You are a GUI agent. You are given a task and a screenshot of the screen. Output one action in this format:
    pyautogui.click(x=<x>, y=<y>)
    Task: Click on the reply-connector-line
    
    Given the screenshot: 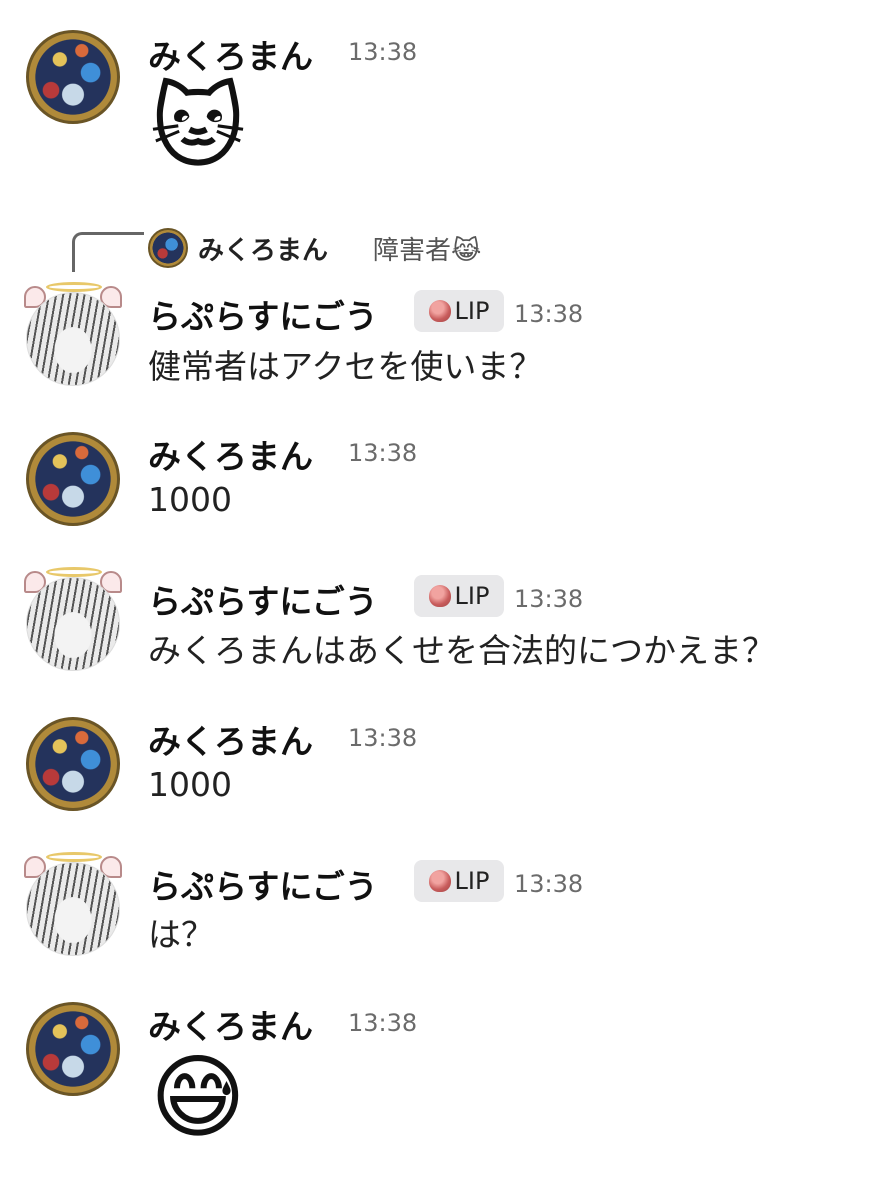 What is the action you would take?
    pyautogui.click(x=108, y=252)
    